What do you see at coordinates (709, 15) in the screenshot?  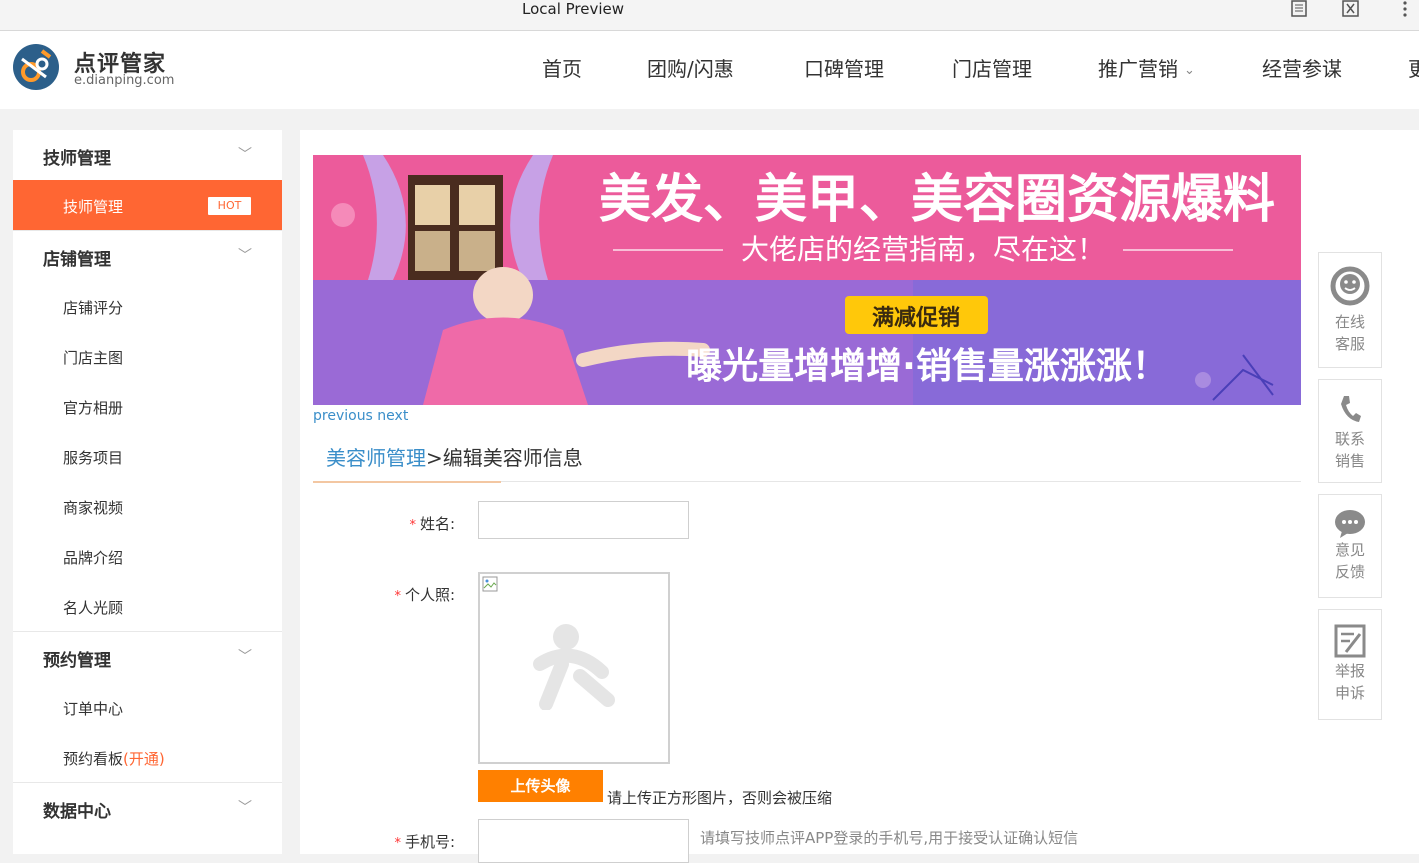 I see `window-titlebar: Local Preview` at bounding box center [709, 15].